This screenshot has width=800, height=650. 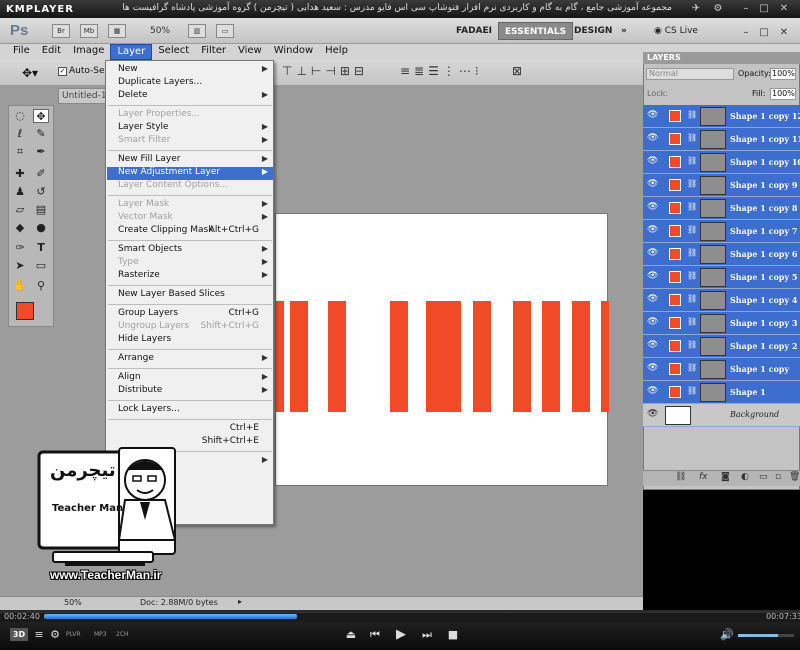 What do you see at coordinates (721, 116) in the screenshot?
I see `layer-row: 👁 ⛓ Shape 1 copy 12` at bounding box center [721, 116].